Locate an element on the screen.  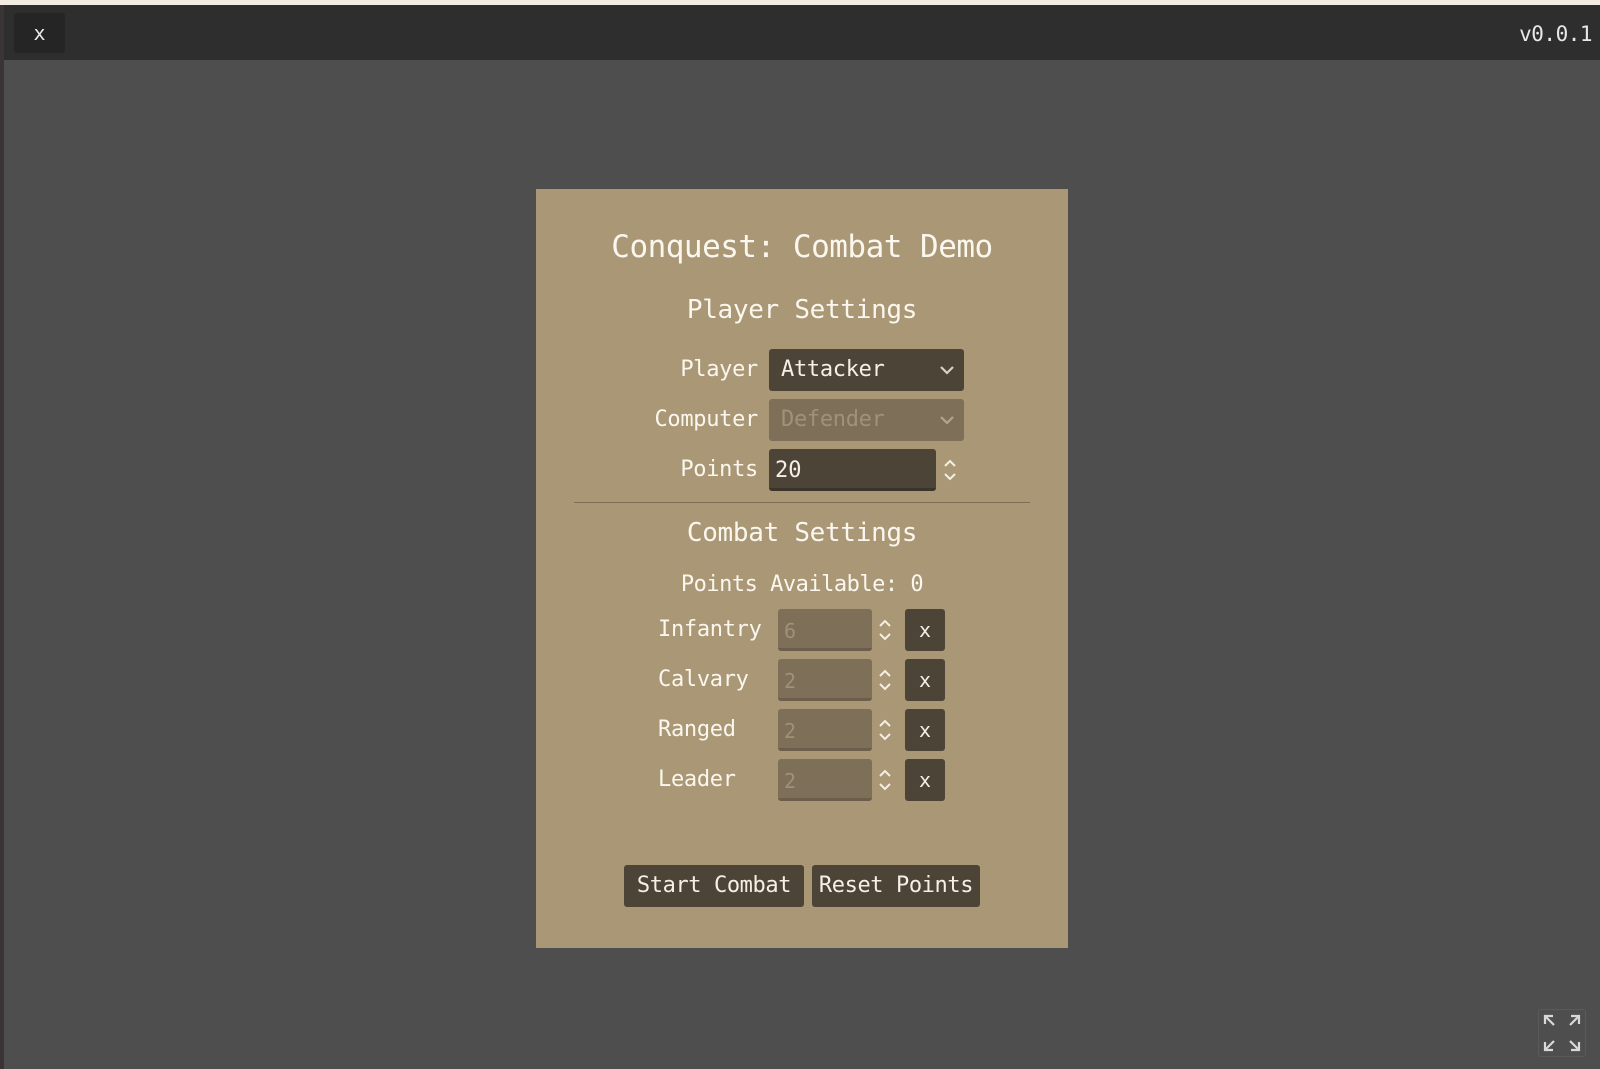
ranged-clear-button: x is located at coordinates (925, 730).